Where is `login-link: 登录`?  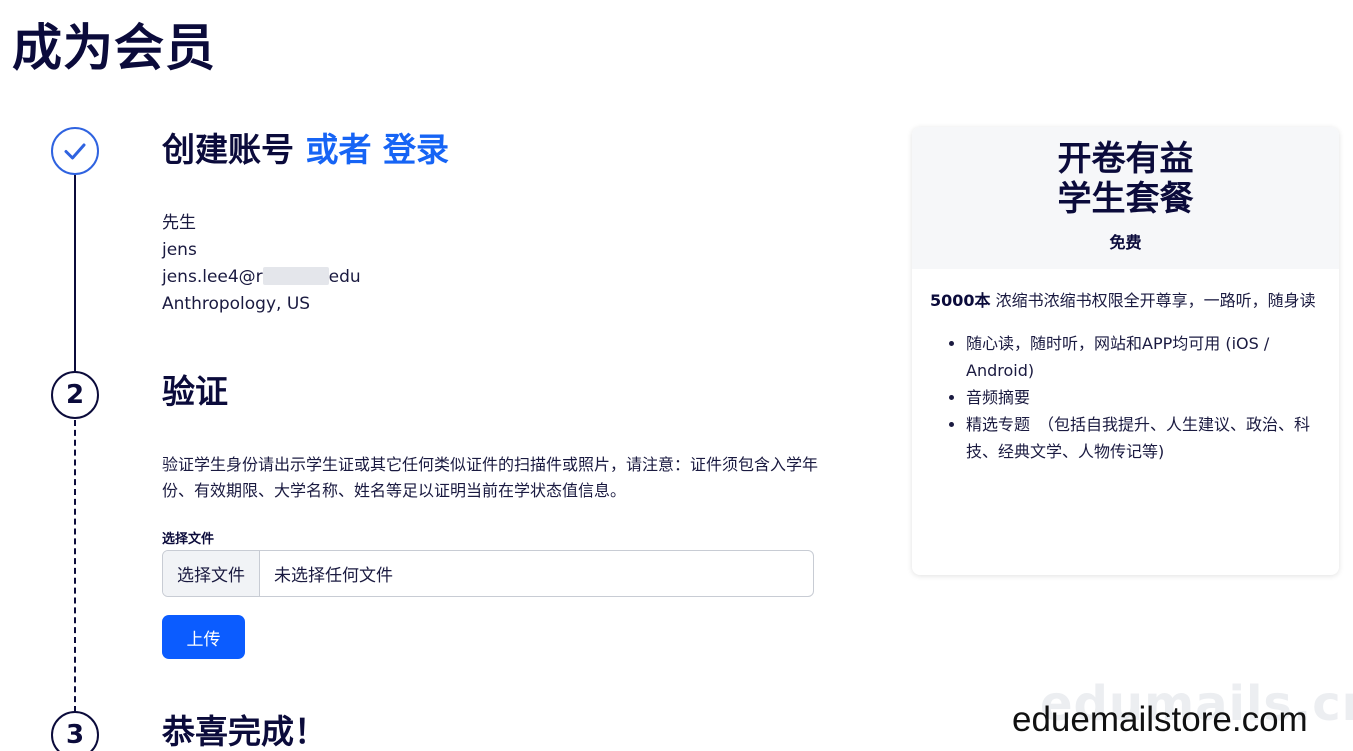 login-link: 登录 is located at coordinates (416, 149).